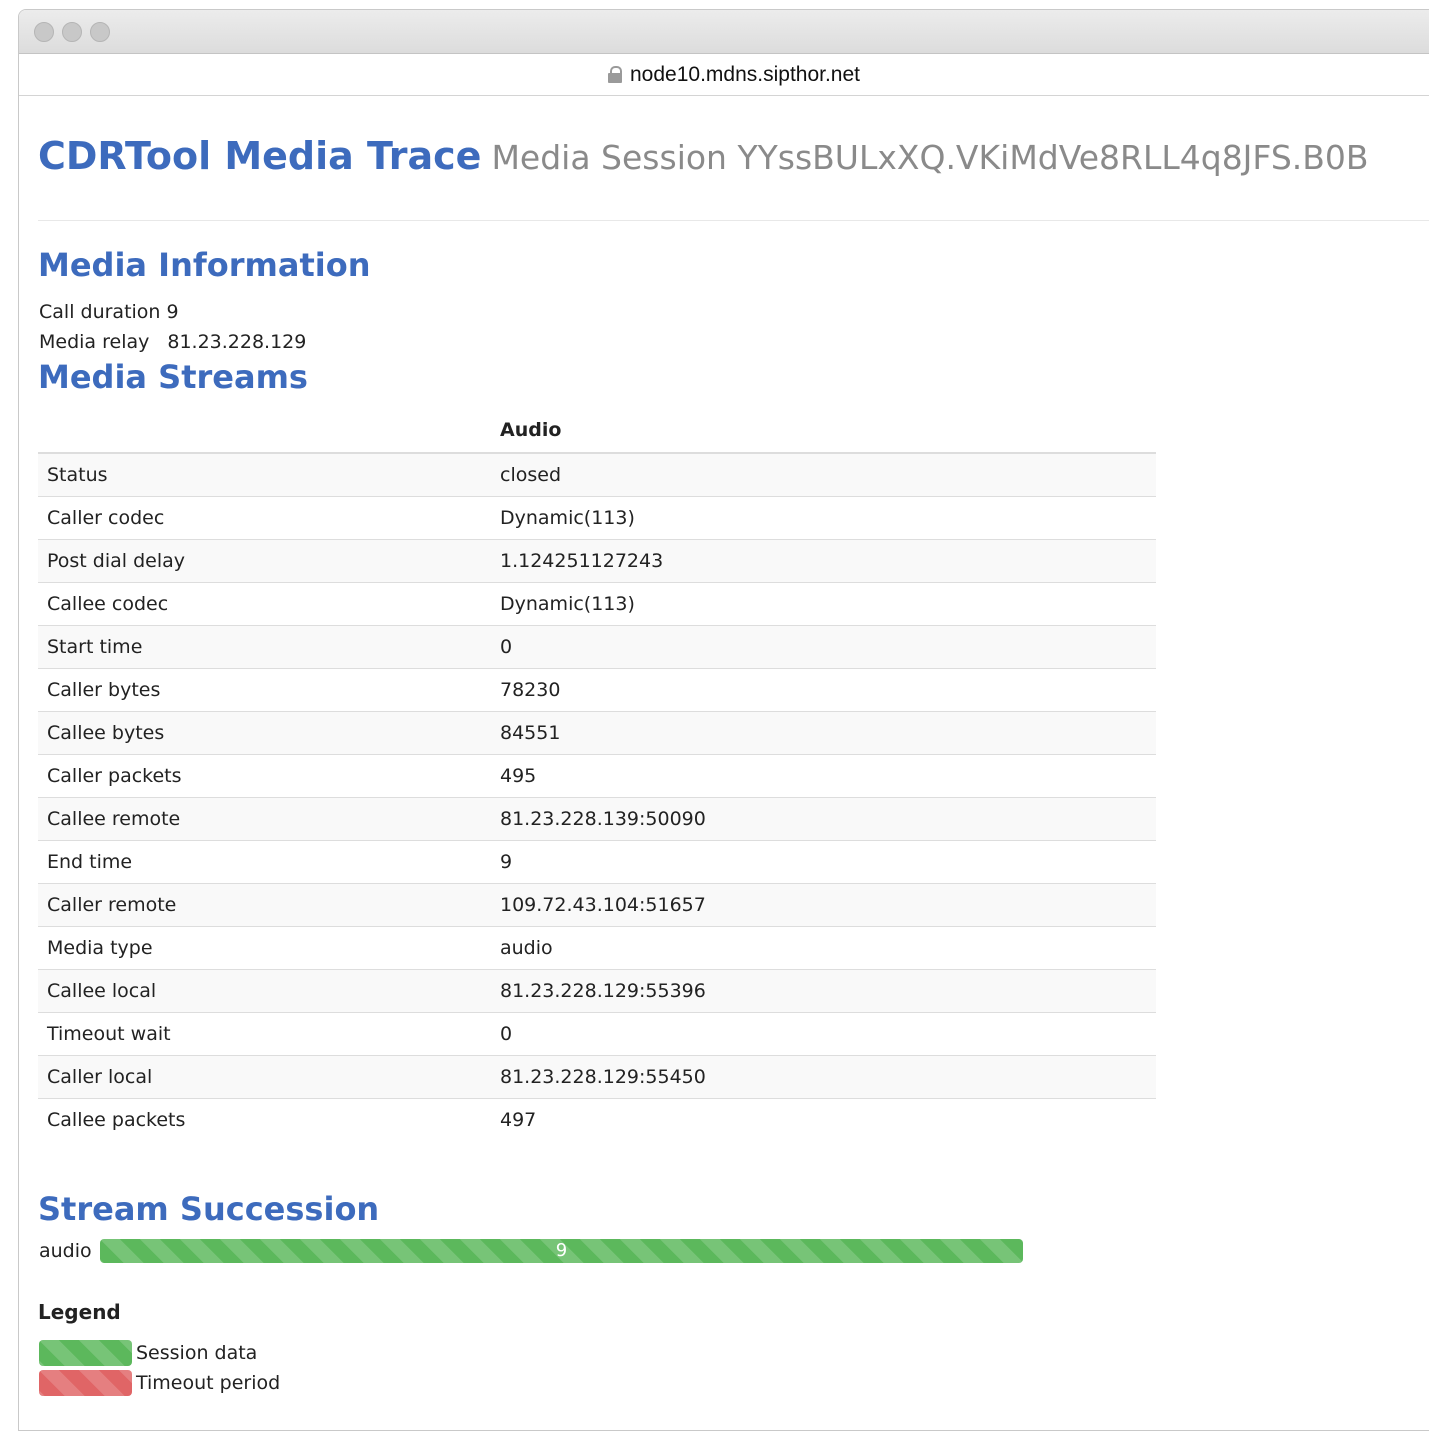  I want to click on lock-icon, so click(615, 74).